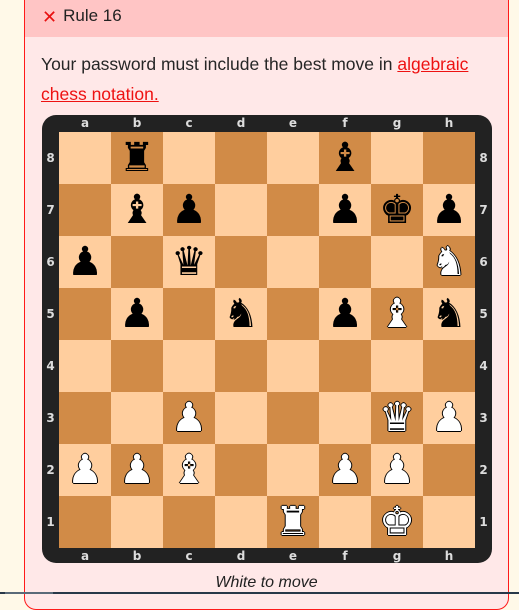 This screenshot has width=519, height=610. I want to click on square-d2, so click(241, 470).